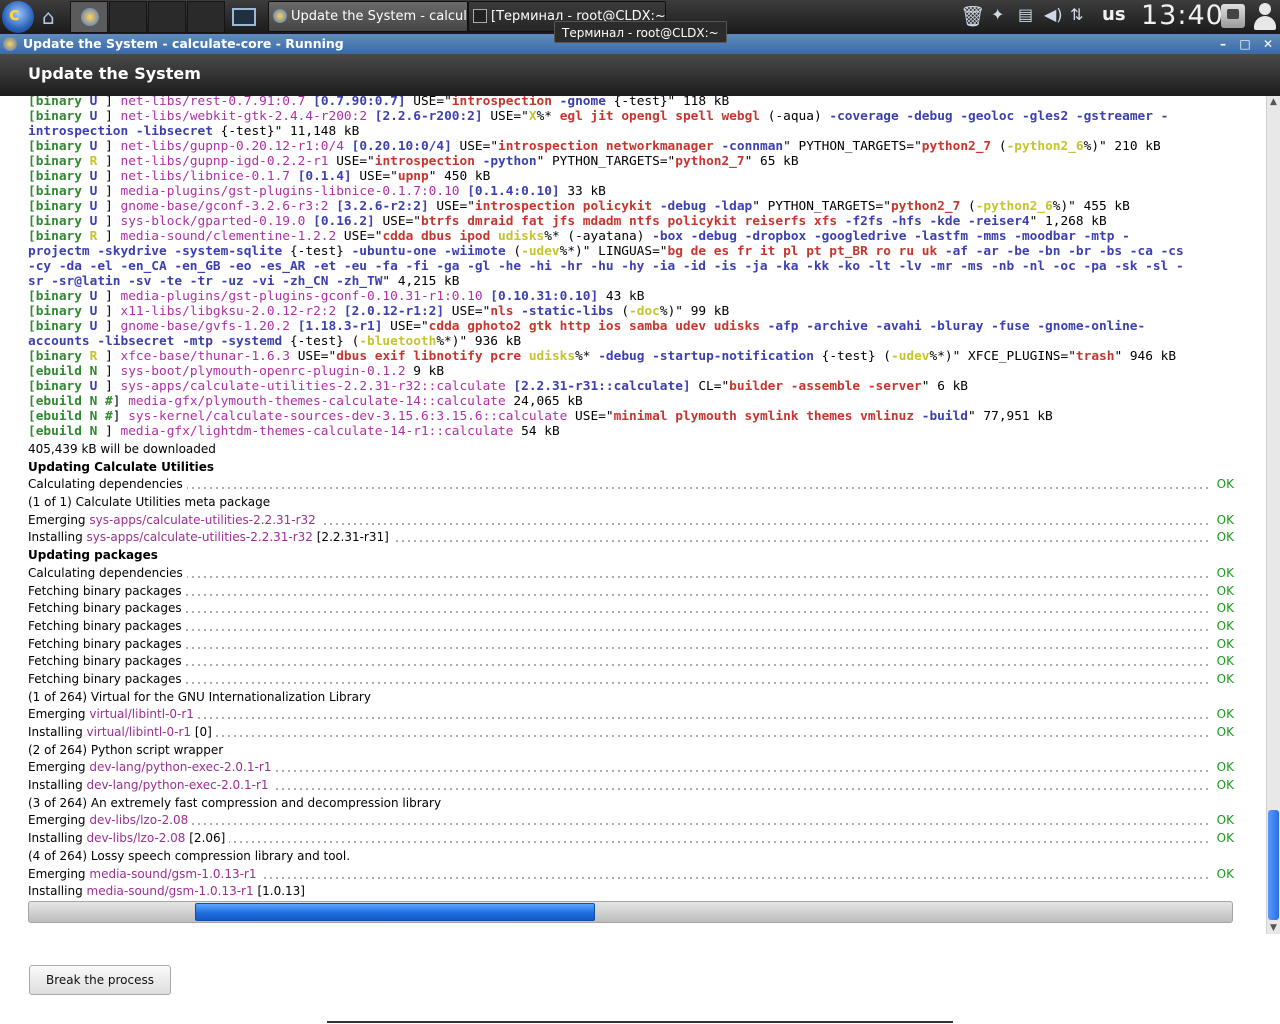 Image resolution: width=1280 pixels, height=1024 pixels. What do you see at coordinates (1245, 44) in the screenshot?
I see `maximize-button: □` at bounding box center [1245, 44].